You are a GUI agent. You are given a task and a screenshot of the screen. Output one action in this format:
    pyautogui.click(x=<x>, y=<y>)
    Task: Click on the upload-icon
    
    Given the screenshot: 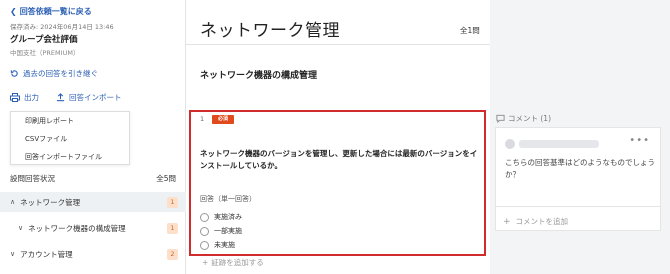 What is the action you would take?
    pyautogui.click(x=60, y=97)
    